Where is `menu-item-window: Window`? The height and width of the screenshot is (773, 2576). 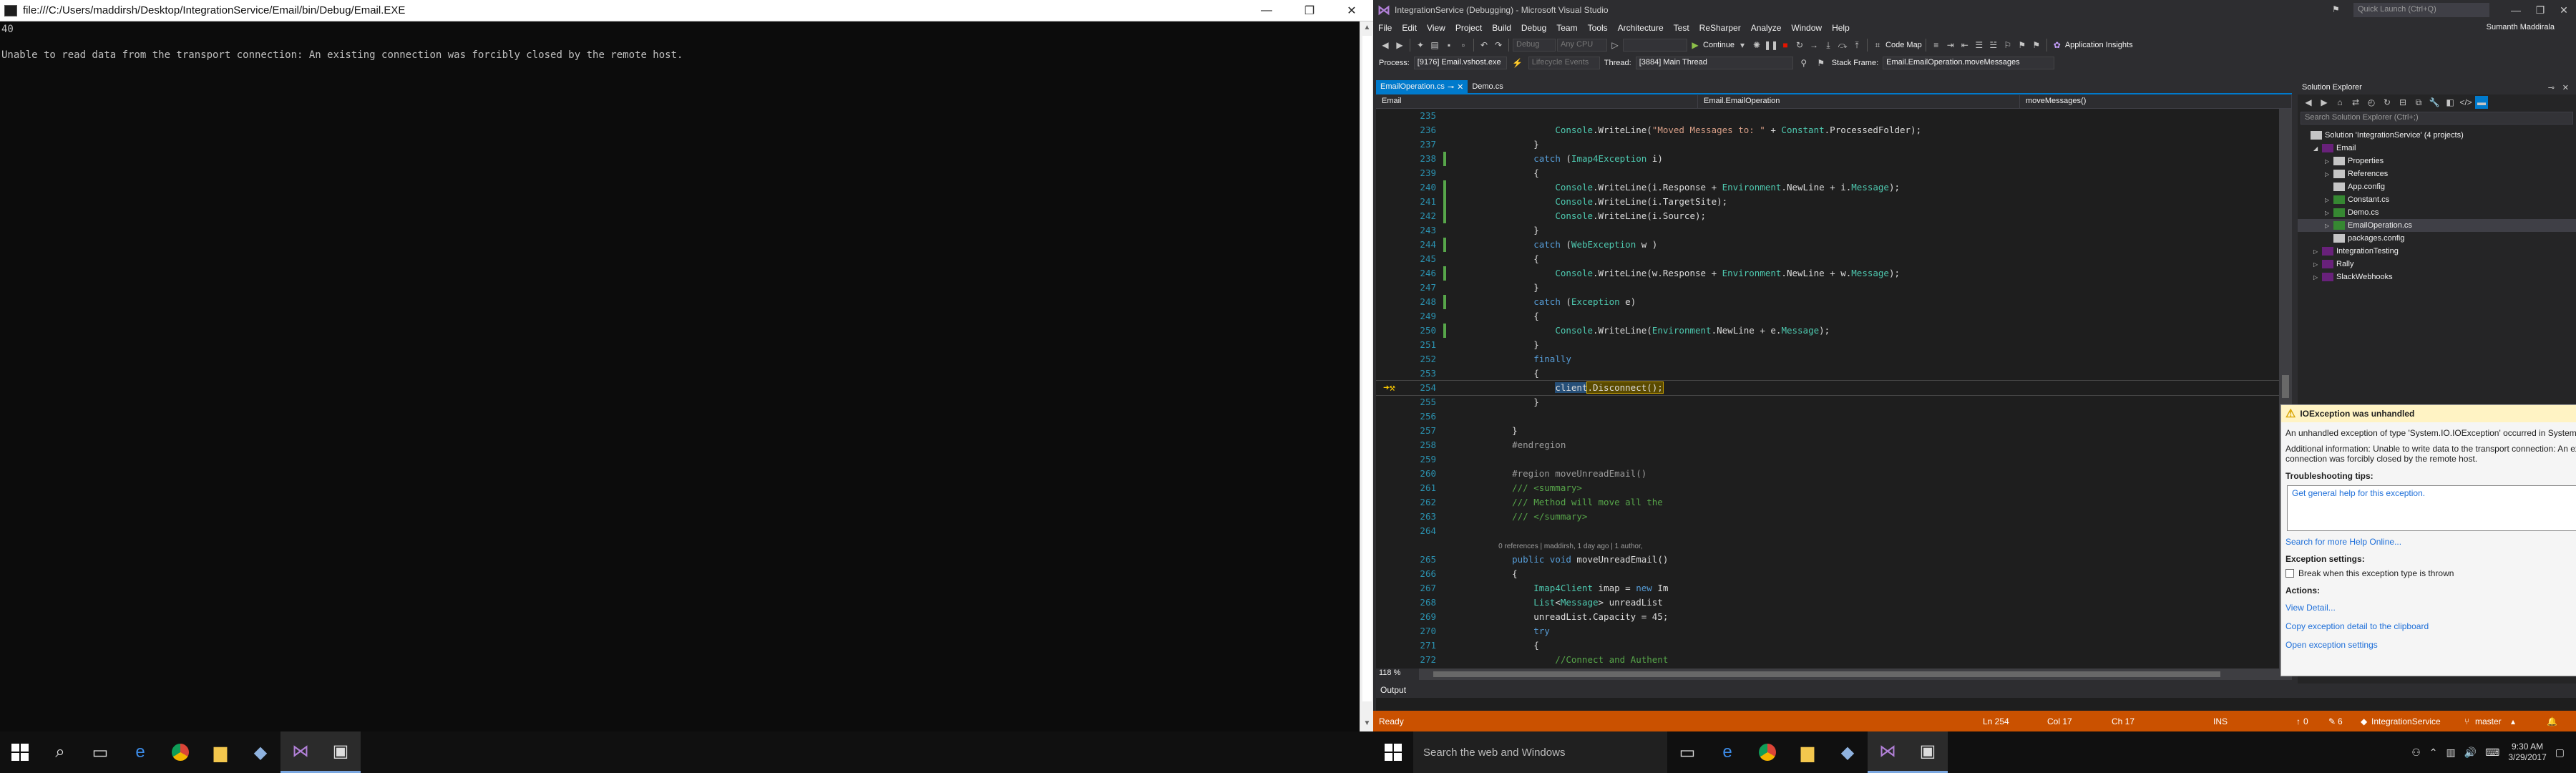 menu-item-window: Window is located at coordinates (1806, 28).